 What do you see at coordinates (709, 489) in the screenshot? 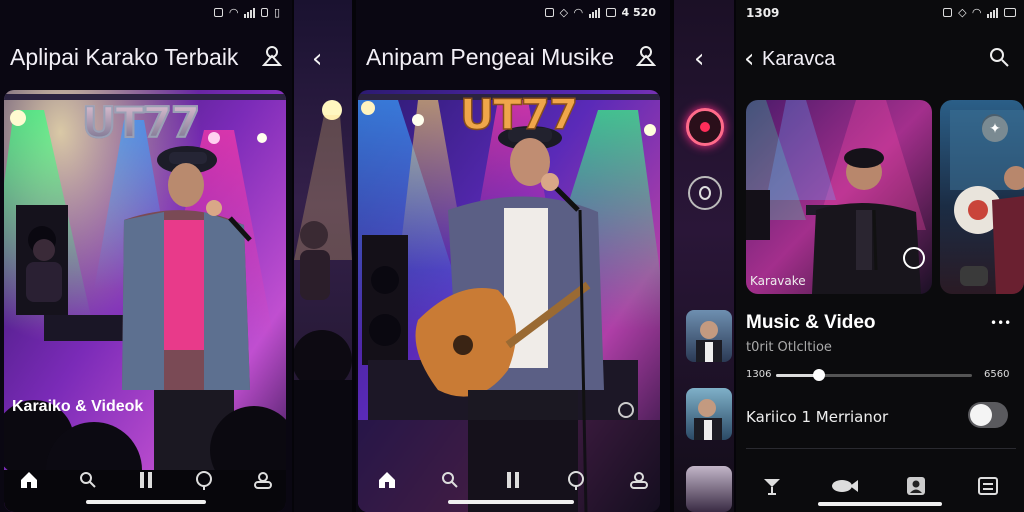
I see `thumbnail-crowd` at bounding box center [709, 489].